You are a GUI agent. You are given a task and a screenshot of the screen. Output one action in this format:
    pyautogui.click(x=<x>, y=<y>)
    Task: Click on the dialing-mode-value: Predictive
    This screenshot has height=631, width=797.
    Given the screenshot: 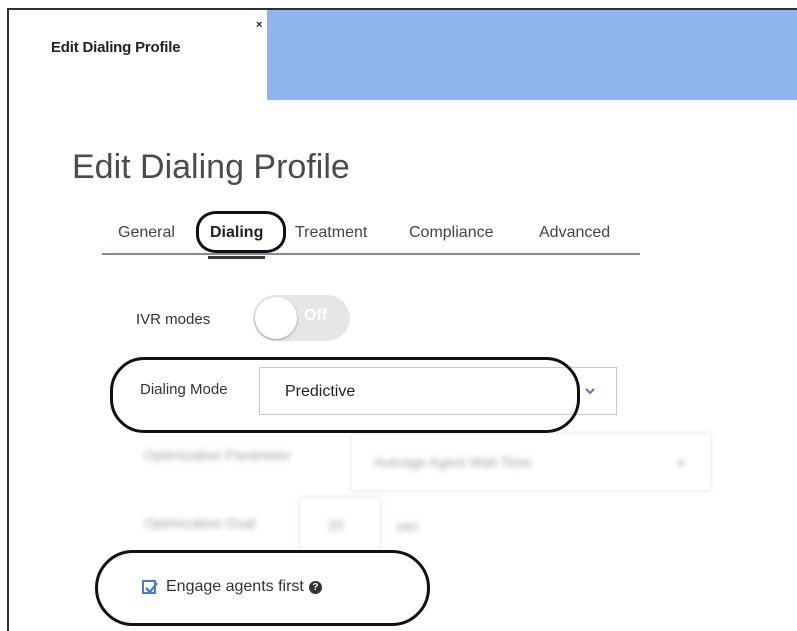 What is the action you would take?
    pyautogui.click(x=320, y=391)
    